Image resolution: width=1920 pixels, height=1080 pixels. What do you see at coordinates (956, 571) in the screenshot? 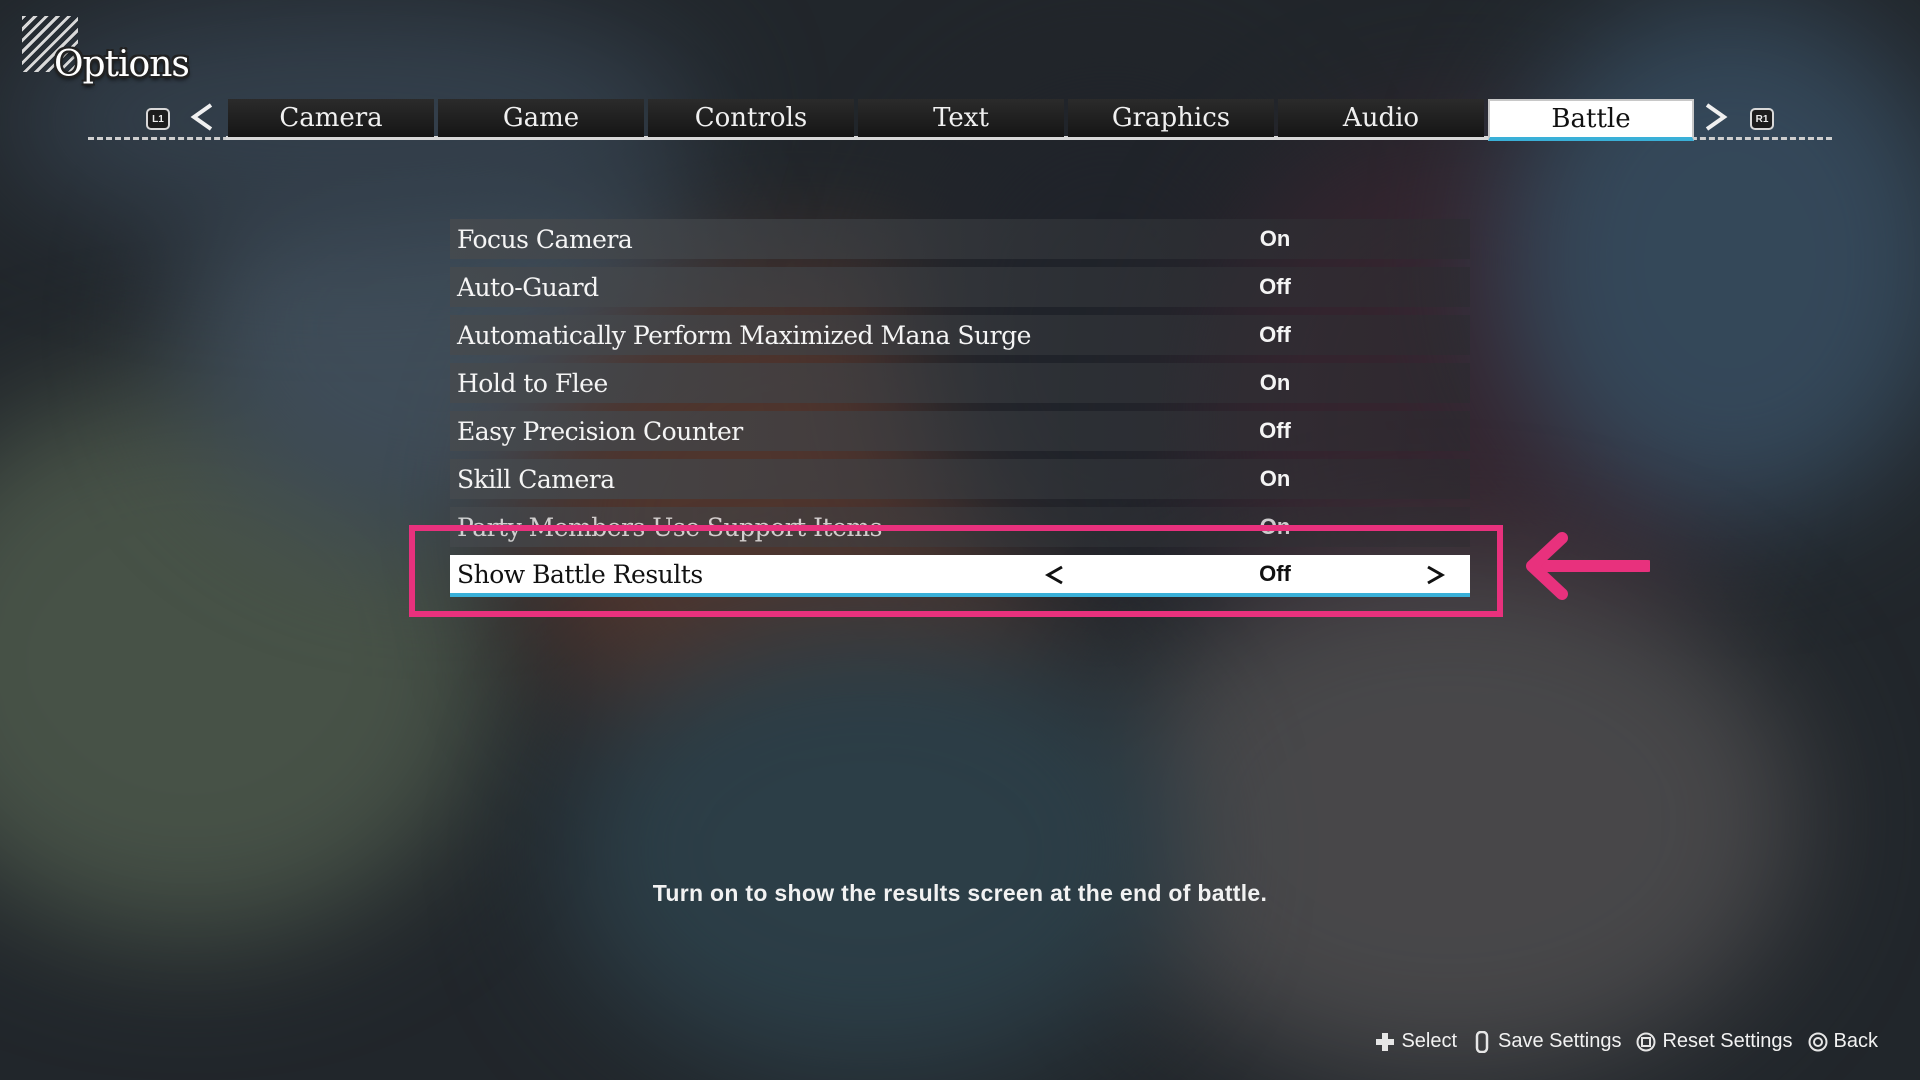
I see `highlight-annotation-box` at bounding box center [956, 571].